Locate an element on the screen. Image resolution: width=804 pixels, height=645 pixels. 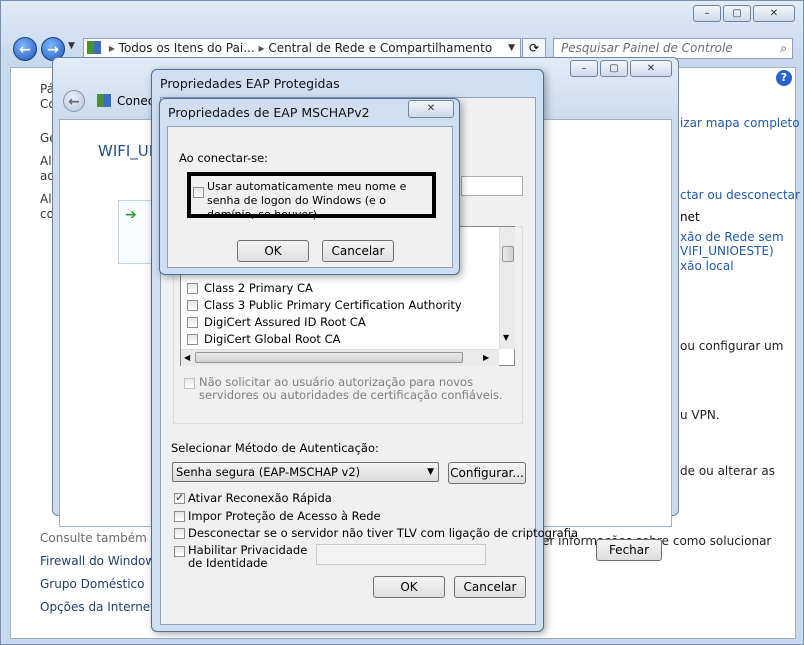
scroll-down-icon: ▼ is located at coordinates (506, 337).